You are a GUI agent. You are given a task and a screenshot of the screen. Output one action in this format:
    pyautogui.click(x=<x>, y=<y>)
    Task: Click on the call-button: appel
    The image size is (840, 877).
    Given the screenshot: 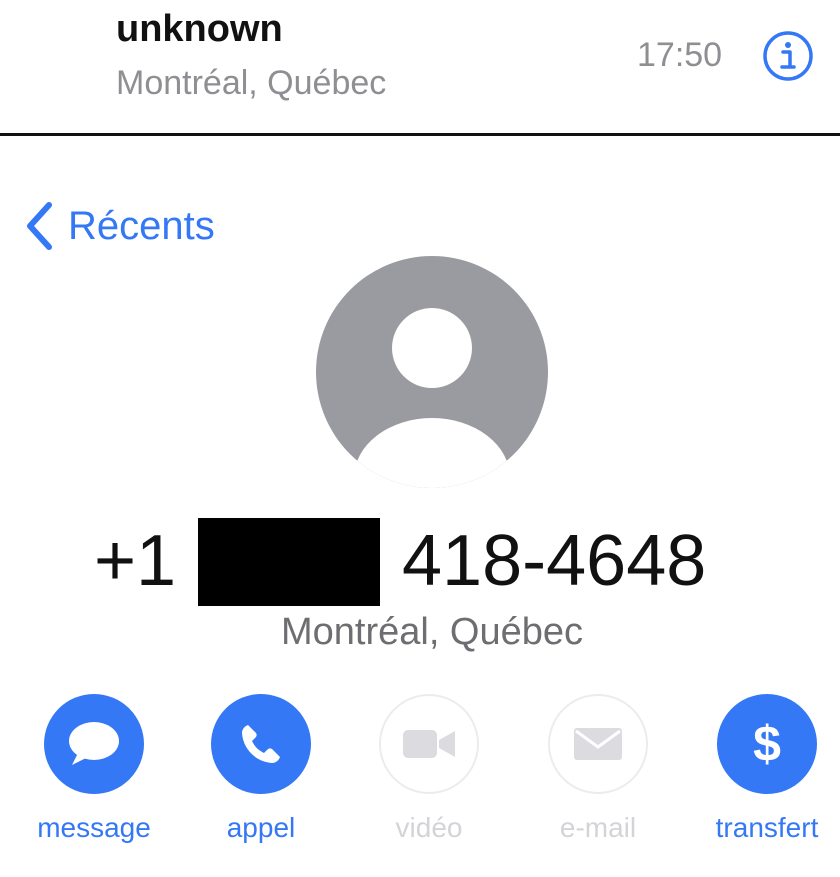 What is the action you would take?
    pyautogui.click(x=261, y=774)
    